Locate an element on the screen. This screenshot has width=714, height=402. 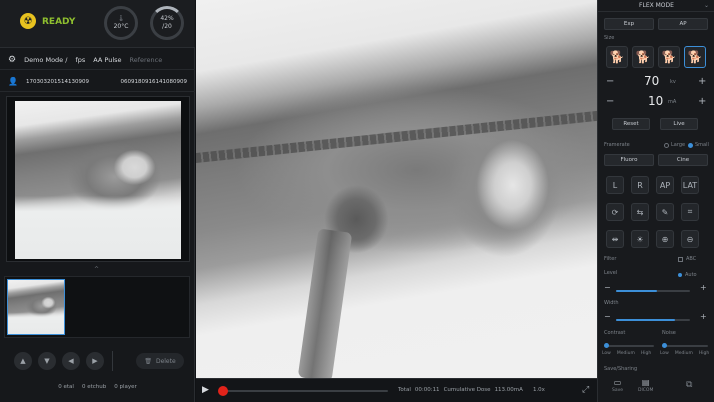
timeline-slider is located at coordinates (304, 391).